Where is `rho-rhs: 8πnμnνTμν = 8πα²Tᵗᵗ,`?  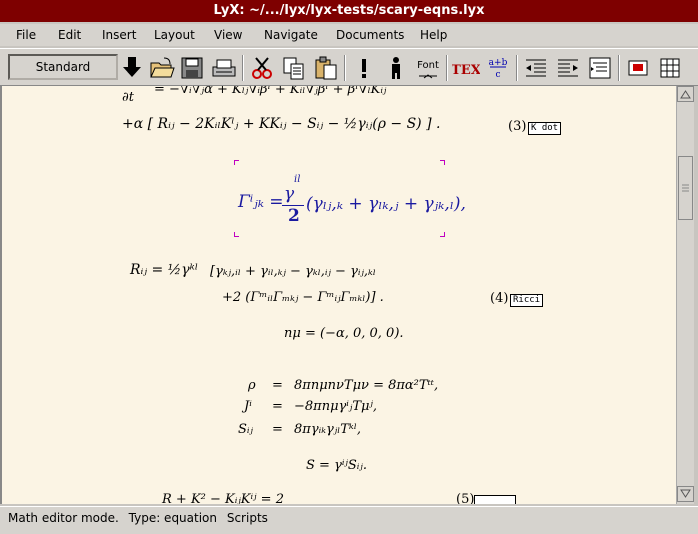
rho-rhs: 8πnμnνTμν = 8πα²Tᵗᵗ, is located at coordinates (366, 385).